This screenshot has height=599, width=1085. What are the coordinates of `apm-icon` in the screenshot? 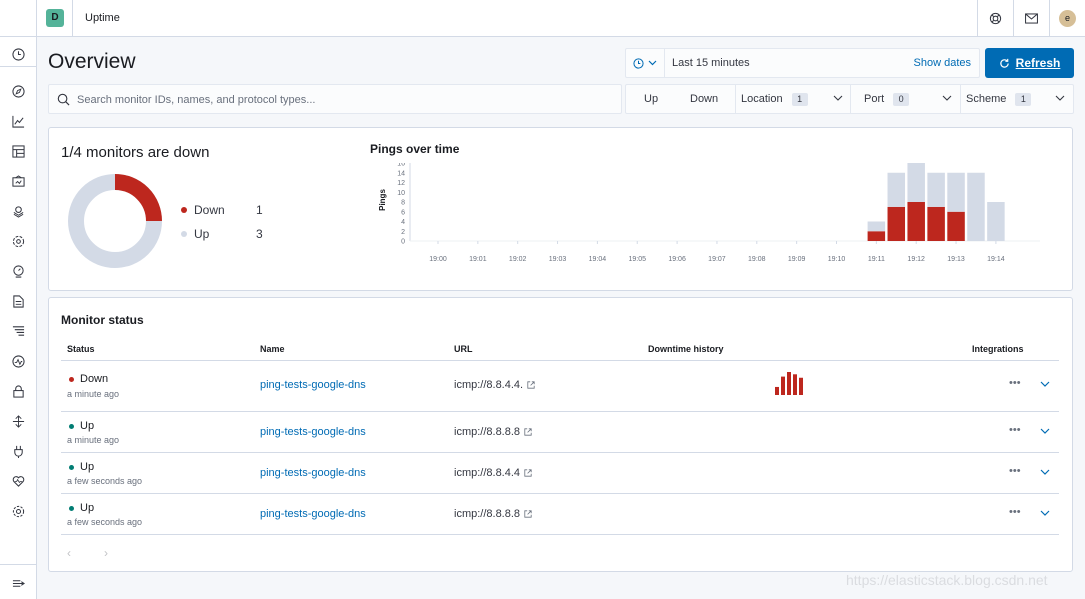 It's located at (18, 331).